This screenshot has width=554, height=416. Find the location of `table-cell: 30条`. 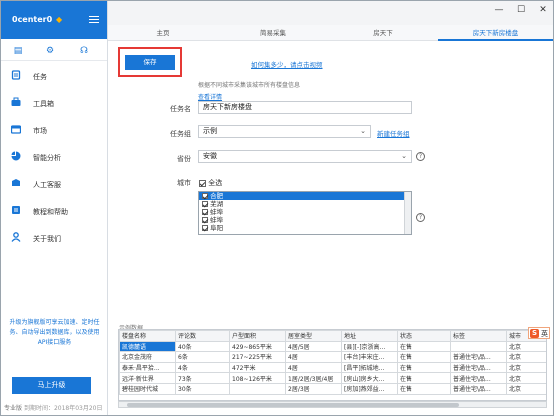

table-cell: 30条 is located at coordinates (202, 388).